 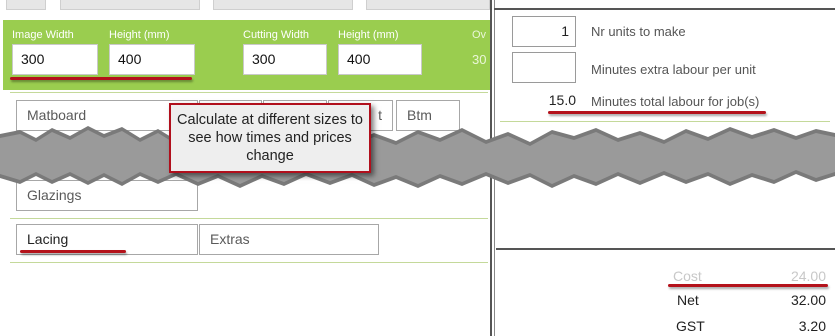 I want to click on cutting-height-input: 400, so click(x=380, y=59).